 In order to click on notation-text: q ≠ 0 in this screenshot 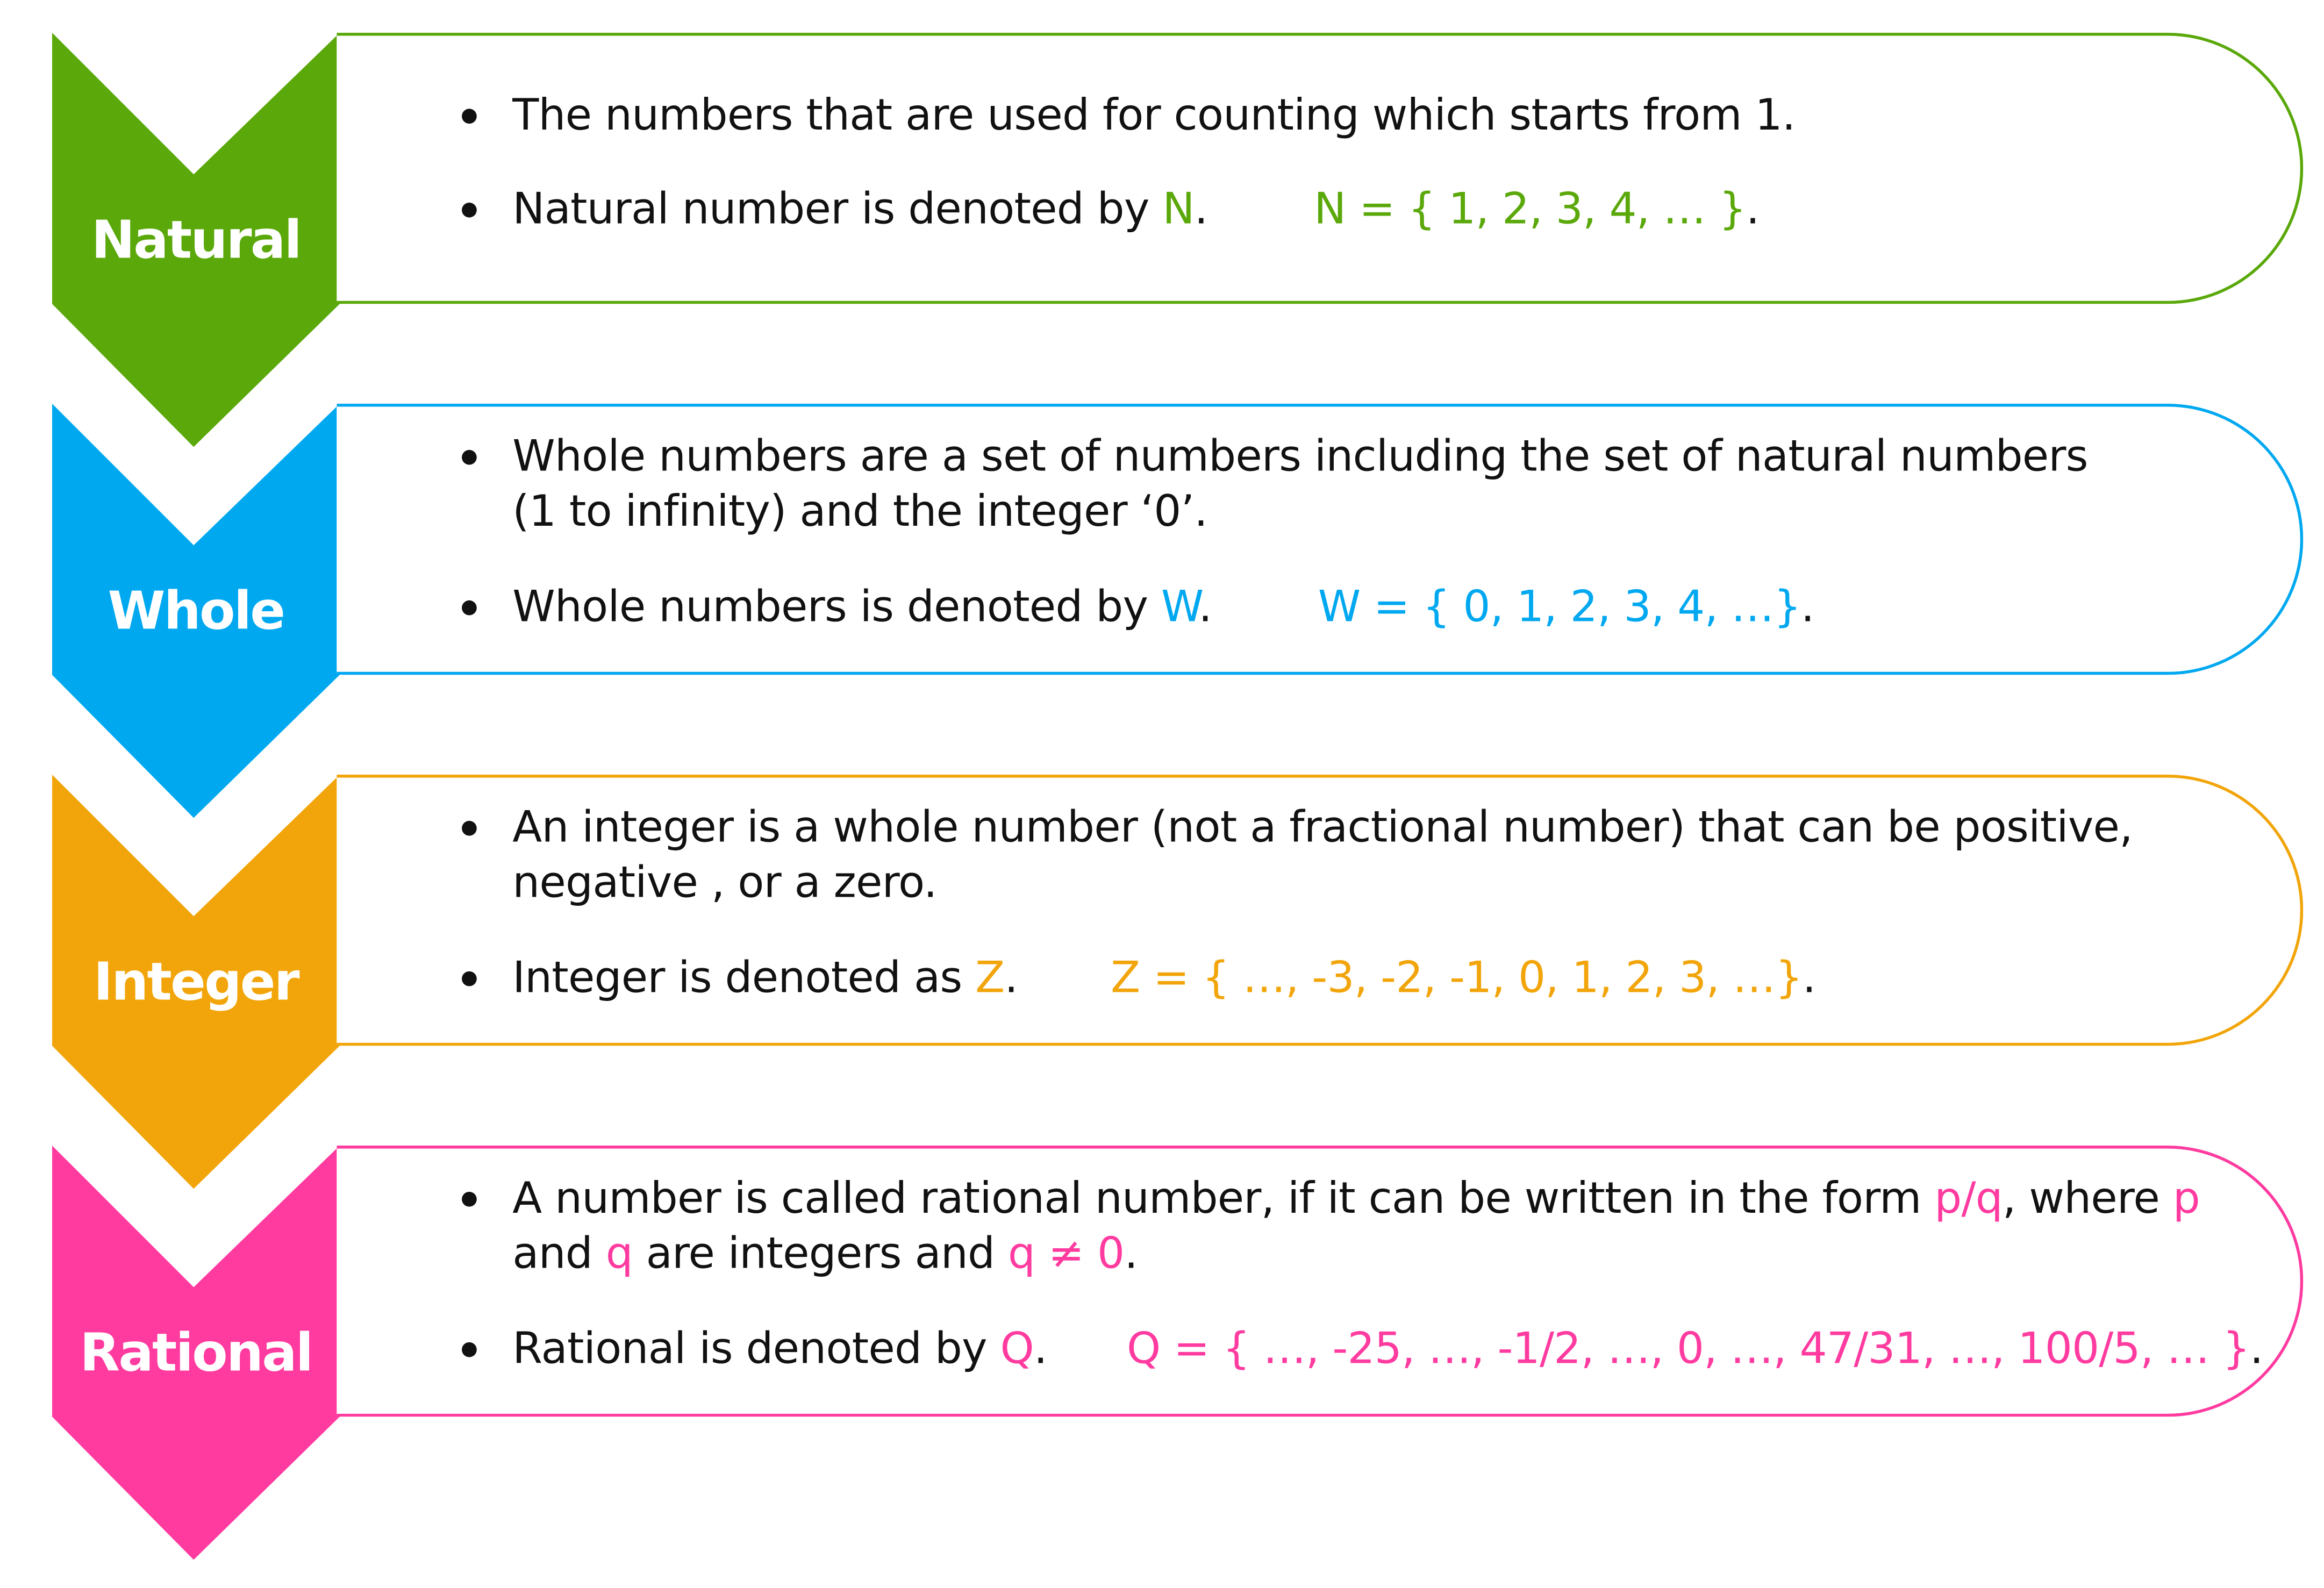, I will do `click(1066, 1252)`.